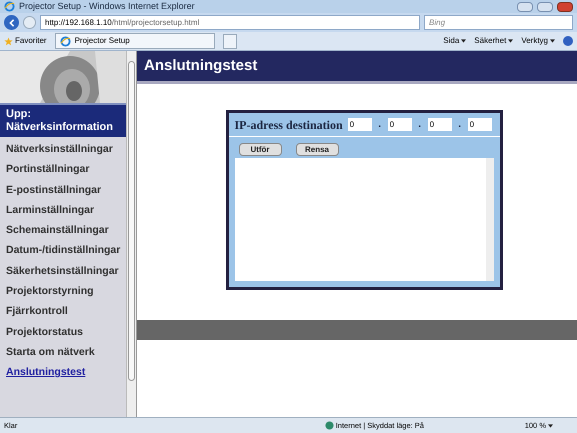 Image resolution: width=577 pixels, height=433 pixels. I want to click on maximize-button, so click(545, 7).